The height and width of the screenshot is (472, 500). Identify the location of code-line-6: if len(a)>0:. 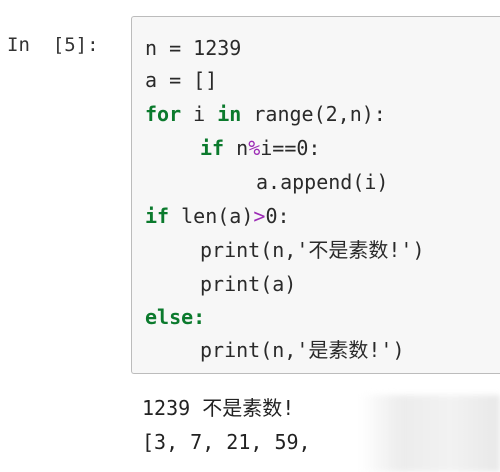
(217, 216).